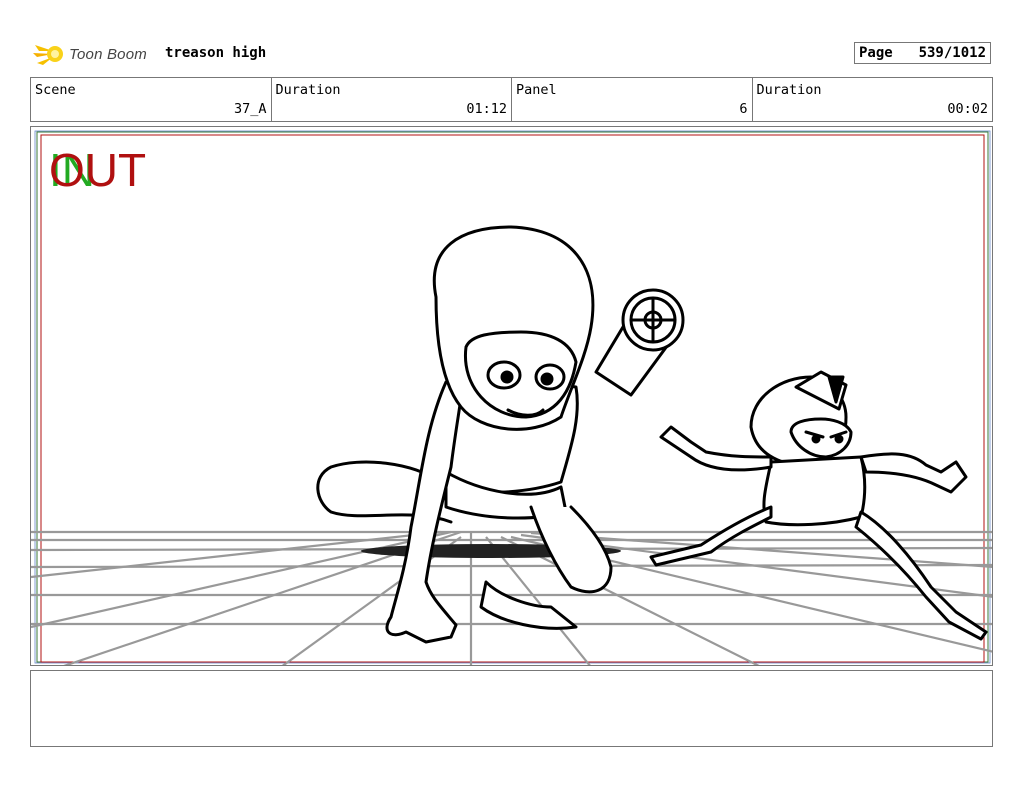 This screenshot has width=1024, height=793. Describe the element at coordinates (392, 99) in the screenshot. I see `scene-duration-cell: Duration 01:12` at that location.